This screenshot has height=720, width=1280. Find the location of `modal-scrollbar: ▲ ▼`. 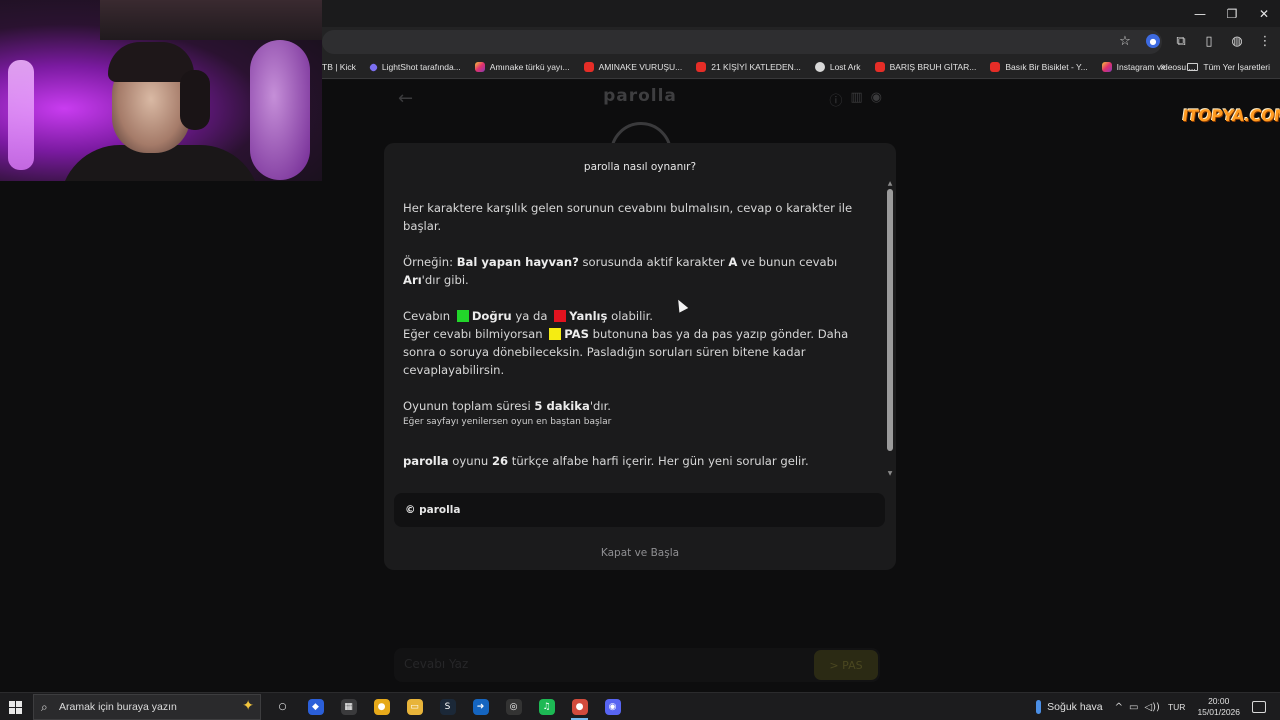

modal-scrollbar: ▲ ▼ is located at coordinates (890, 330).